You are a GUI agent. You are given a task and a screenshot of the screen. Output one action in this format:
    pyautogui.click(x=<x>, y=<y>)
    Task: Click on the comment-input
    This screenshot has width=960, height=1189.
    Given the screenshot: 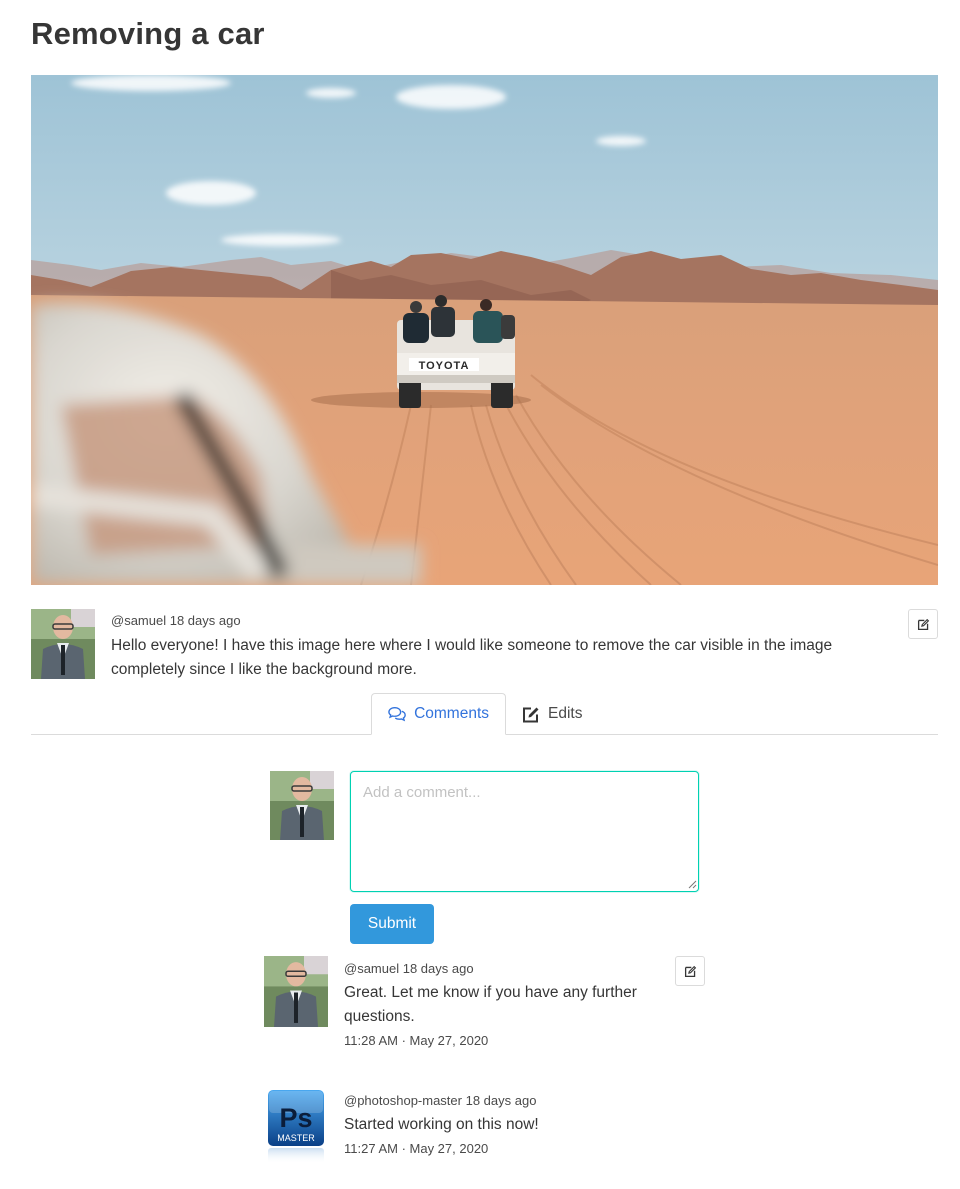 What is the action you would take?
    pyautogui.click(x=524, y=831)
    